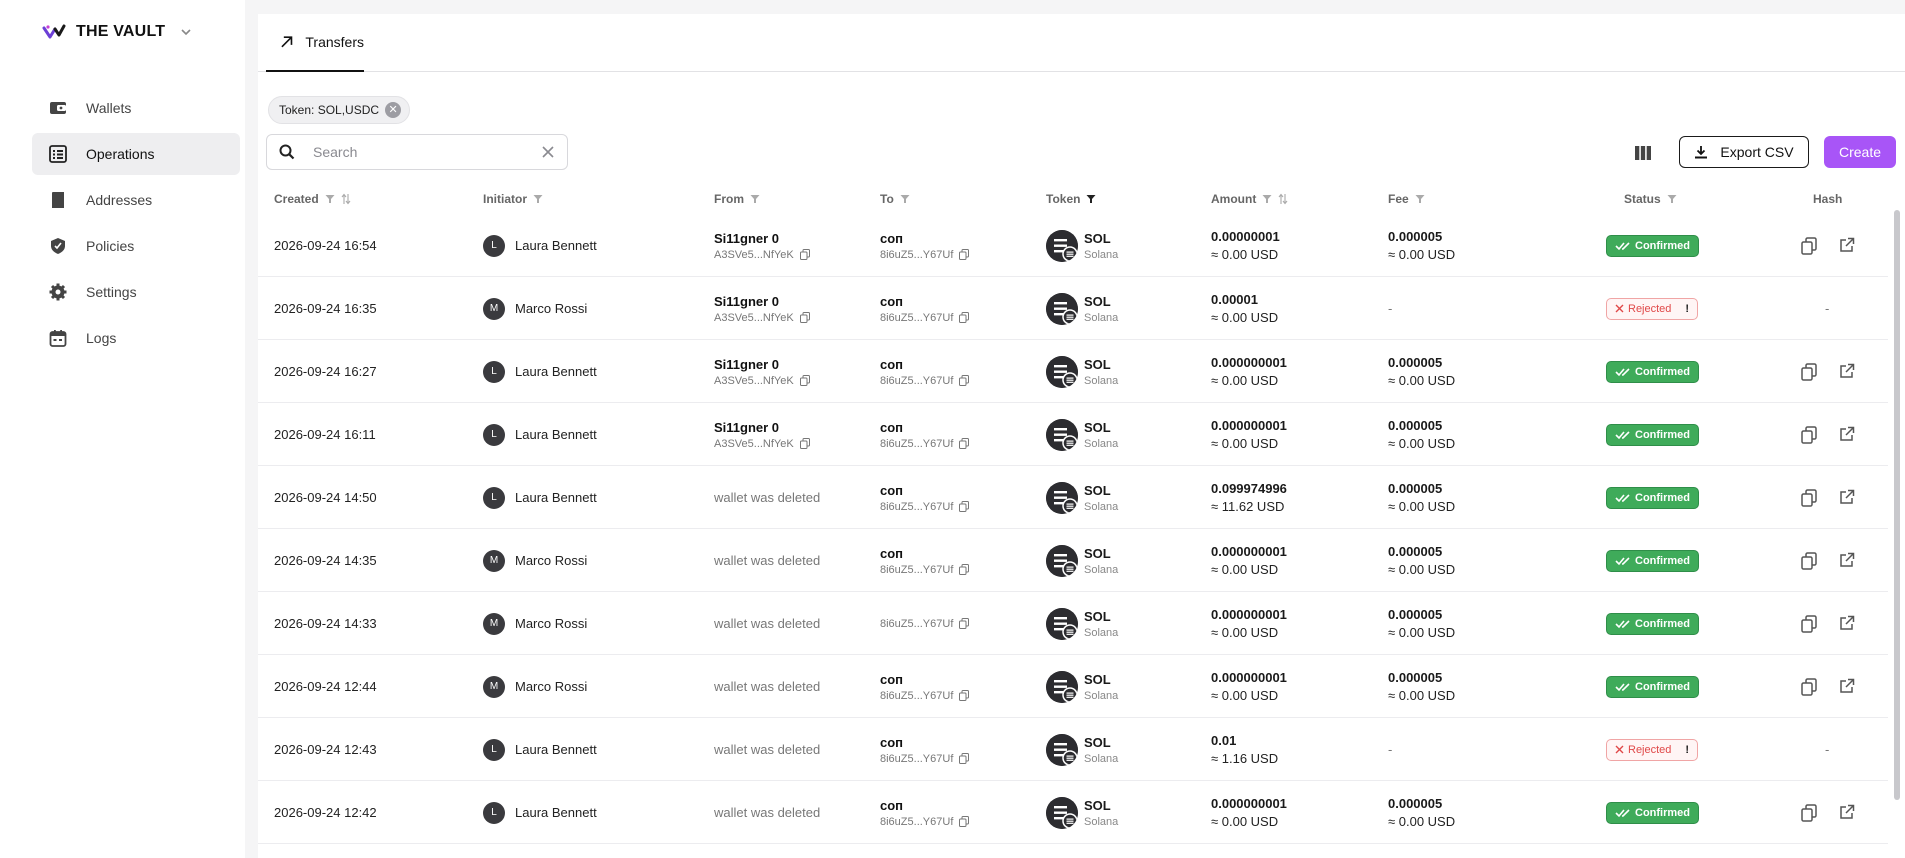  Describe the element at coordinates (393, 110) in the screenshot. I see `remove-filter-icon: ✕` at that location.